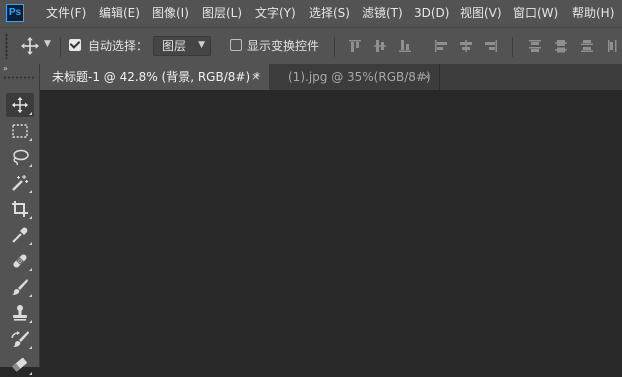 Image resolution: width=622 pixels, height=377 pixels. I want to click on brush-tool, so click(20, 287).